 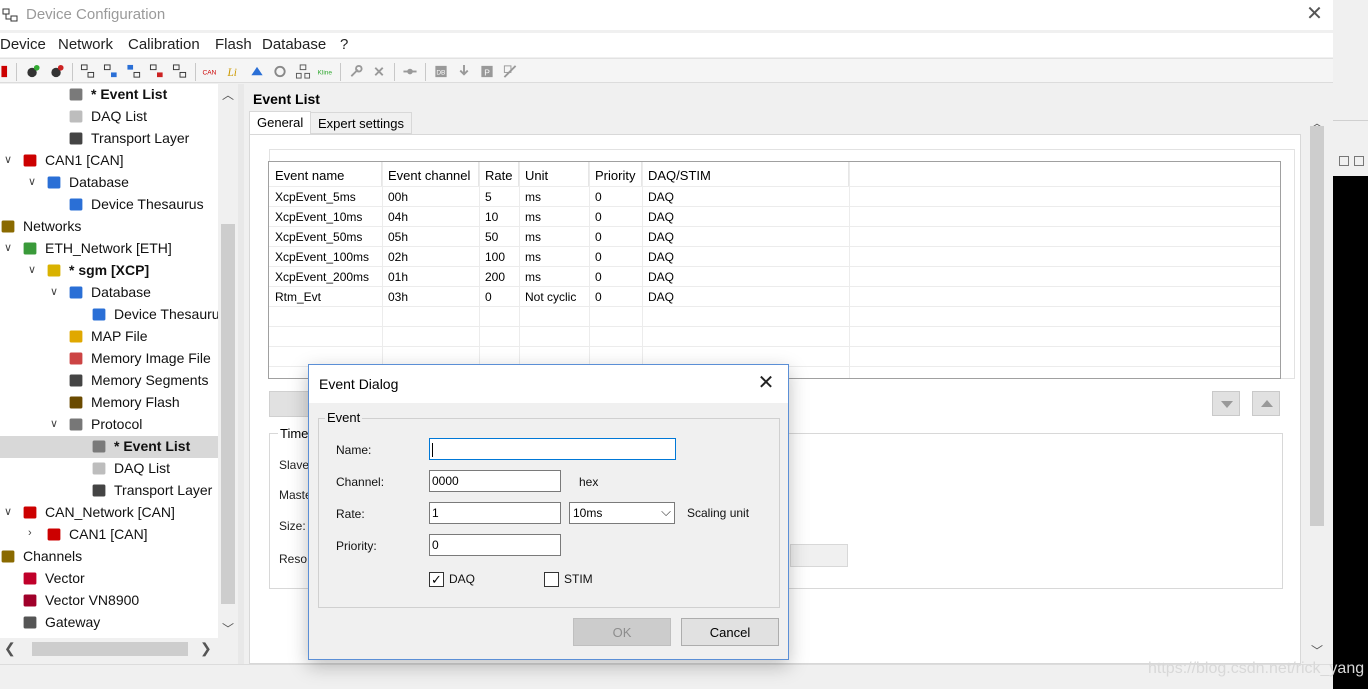 I want to click on tree-item: ∨ CAN_Network [CAN], so click(x=109, y=513).